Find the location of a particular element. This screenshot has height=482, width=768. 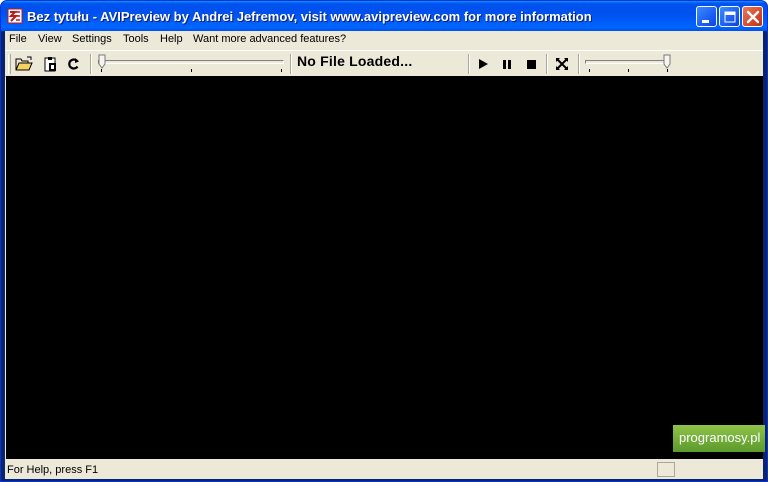

pause-icon is located at coordinates (507, 64).